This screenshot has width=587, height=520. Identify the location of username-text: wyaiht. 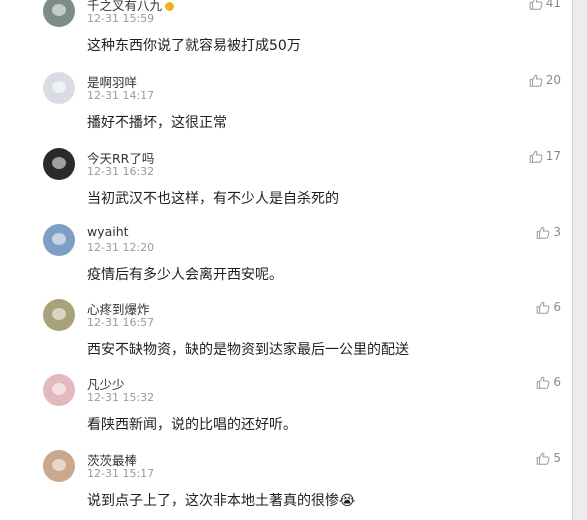
(108, 231).